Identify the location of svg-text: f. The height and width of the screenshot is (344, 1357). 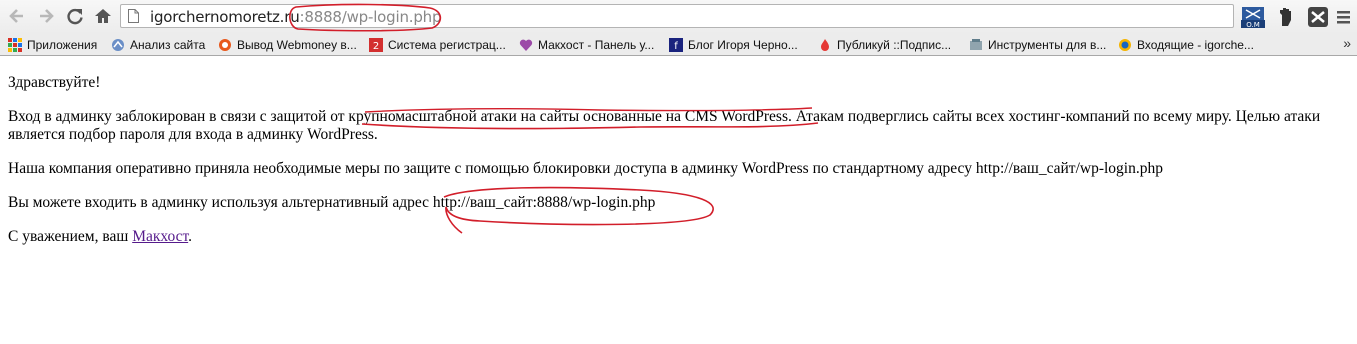
(676, 46).